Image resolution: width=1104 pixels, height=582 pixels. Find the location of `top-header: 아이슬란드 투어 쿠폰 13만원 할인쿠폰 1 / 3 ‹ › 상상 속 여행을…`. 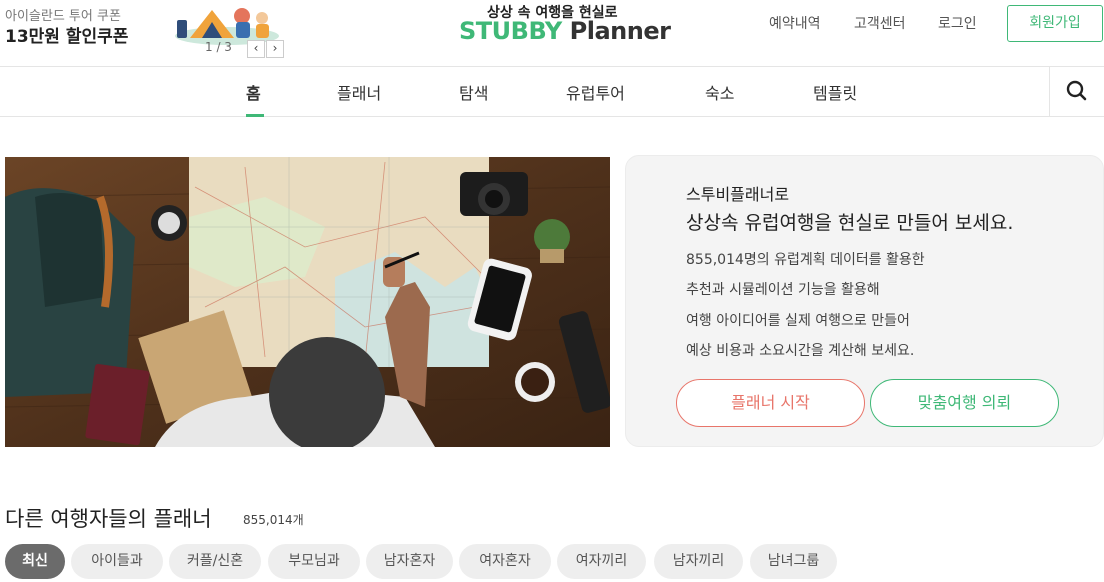

top-header: 아이슬란드 투어 쿠폰 13만원 할인쿠폰 1 / 3 ‹ › 상상 속 여행을… is located at coordinates (552, 33).